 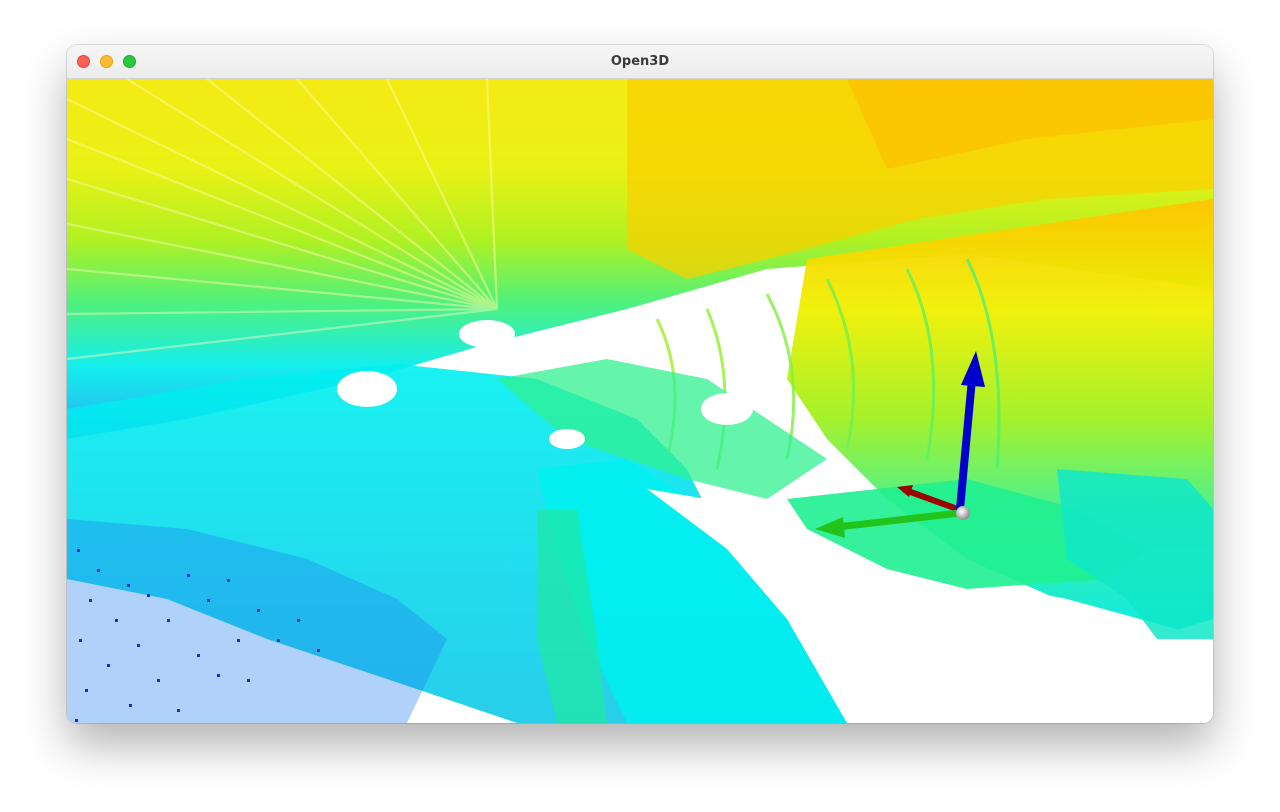 I want to click on window-title: Open3D, so click(x=640, y=61).